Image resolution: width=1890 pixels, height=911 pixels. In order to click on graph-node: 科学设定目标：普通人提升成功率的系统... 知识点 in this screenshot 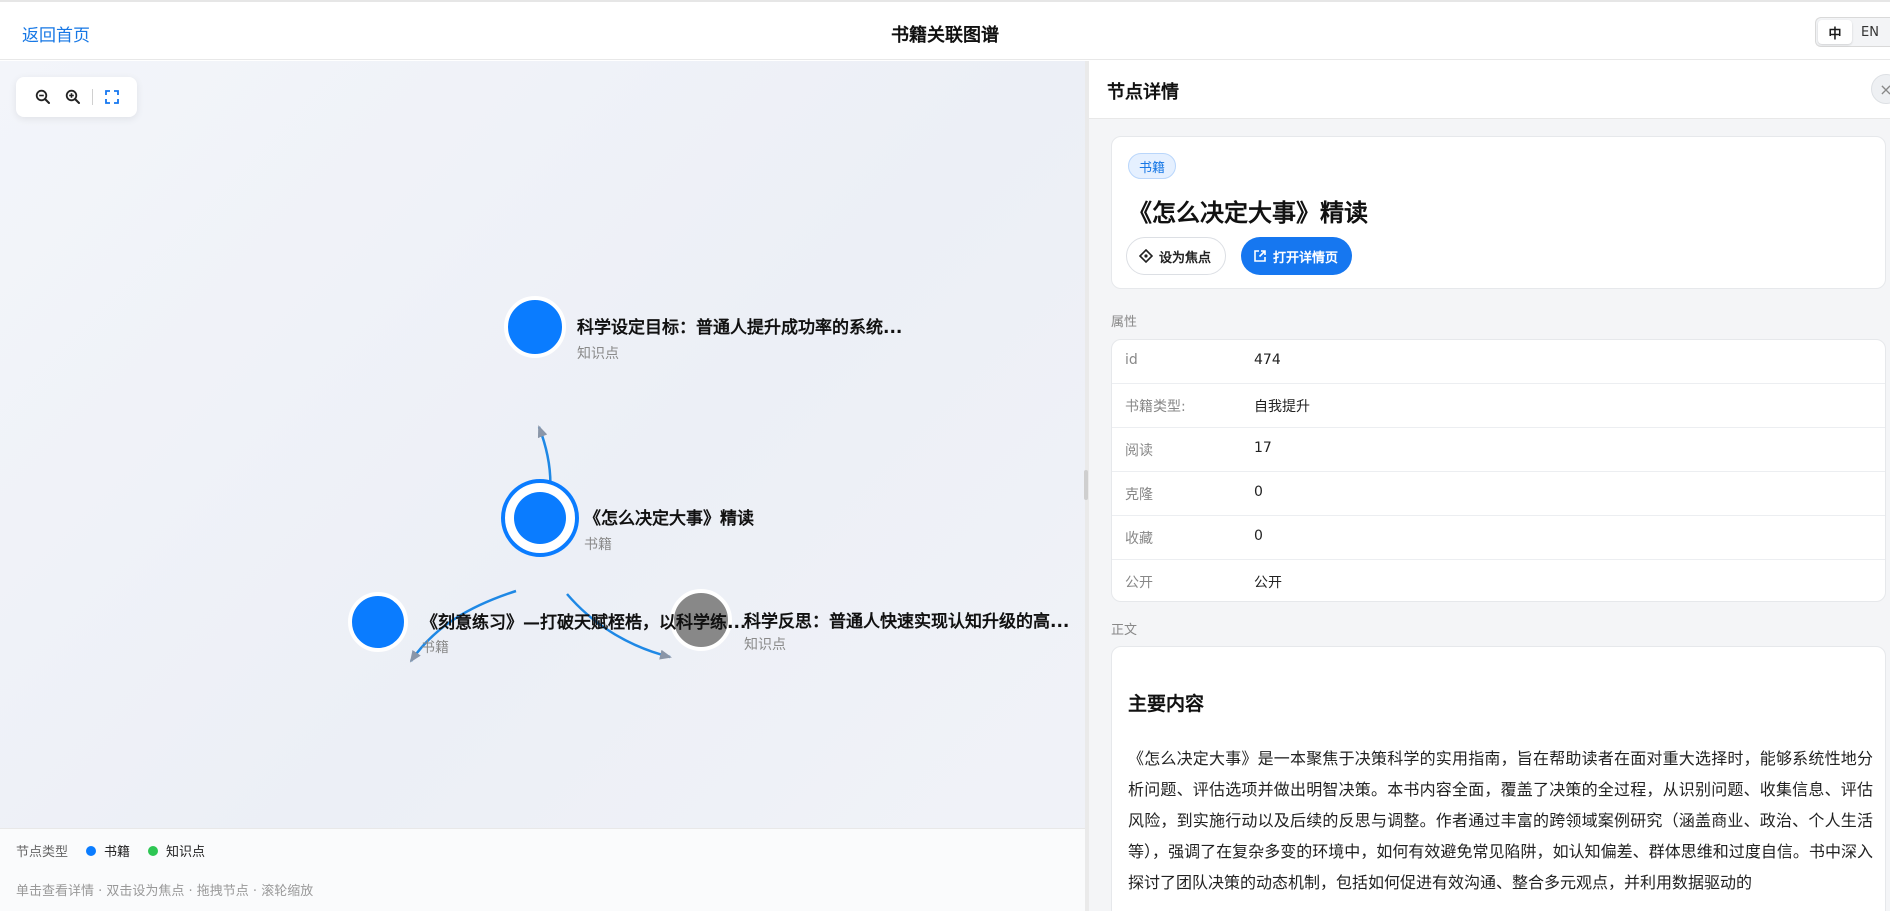, I will do `click(703, 329)`.